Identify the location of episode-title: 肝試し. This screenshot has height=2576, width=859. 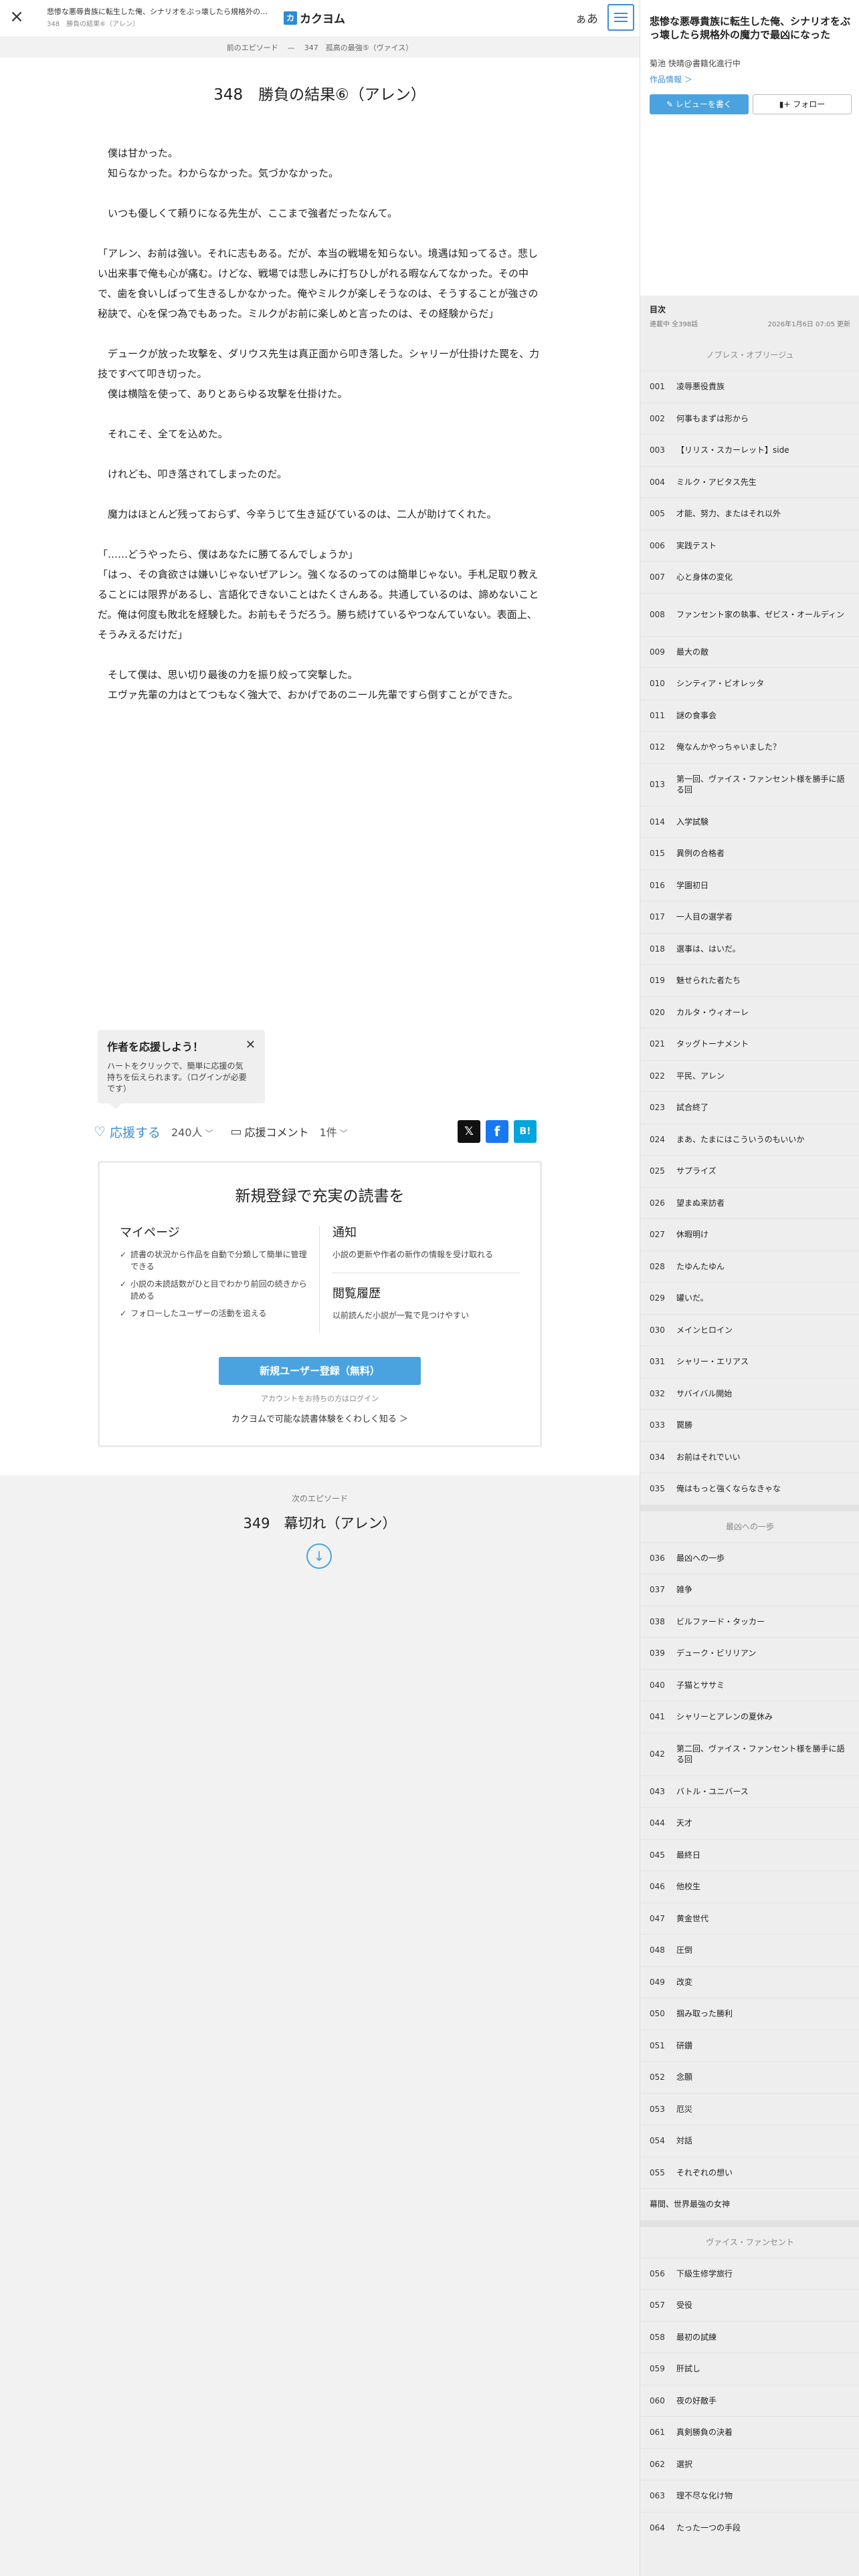
(688, 2369).